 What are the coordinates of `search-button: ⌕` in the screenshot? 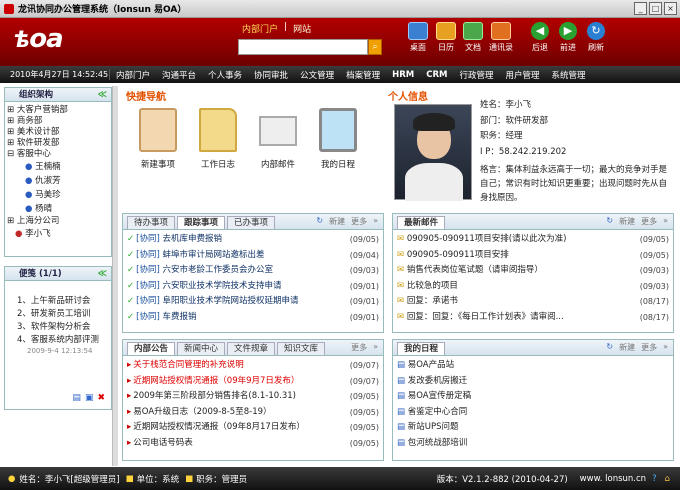 It's located at (375, 47).